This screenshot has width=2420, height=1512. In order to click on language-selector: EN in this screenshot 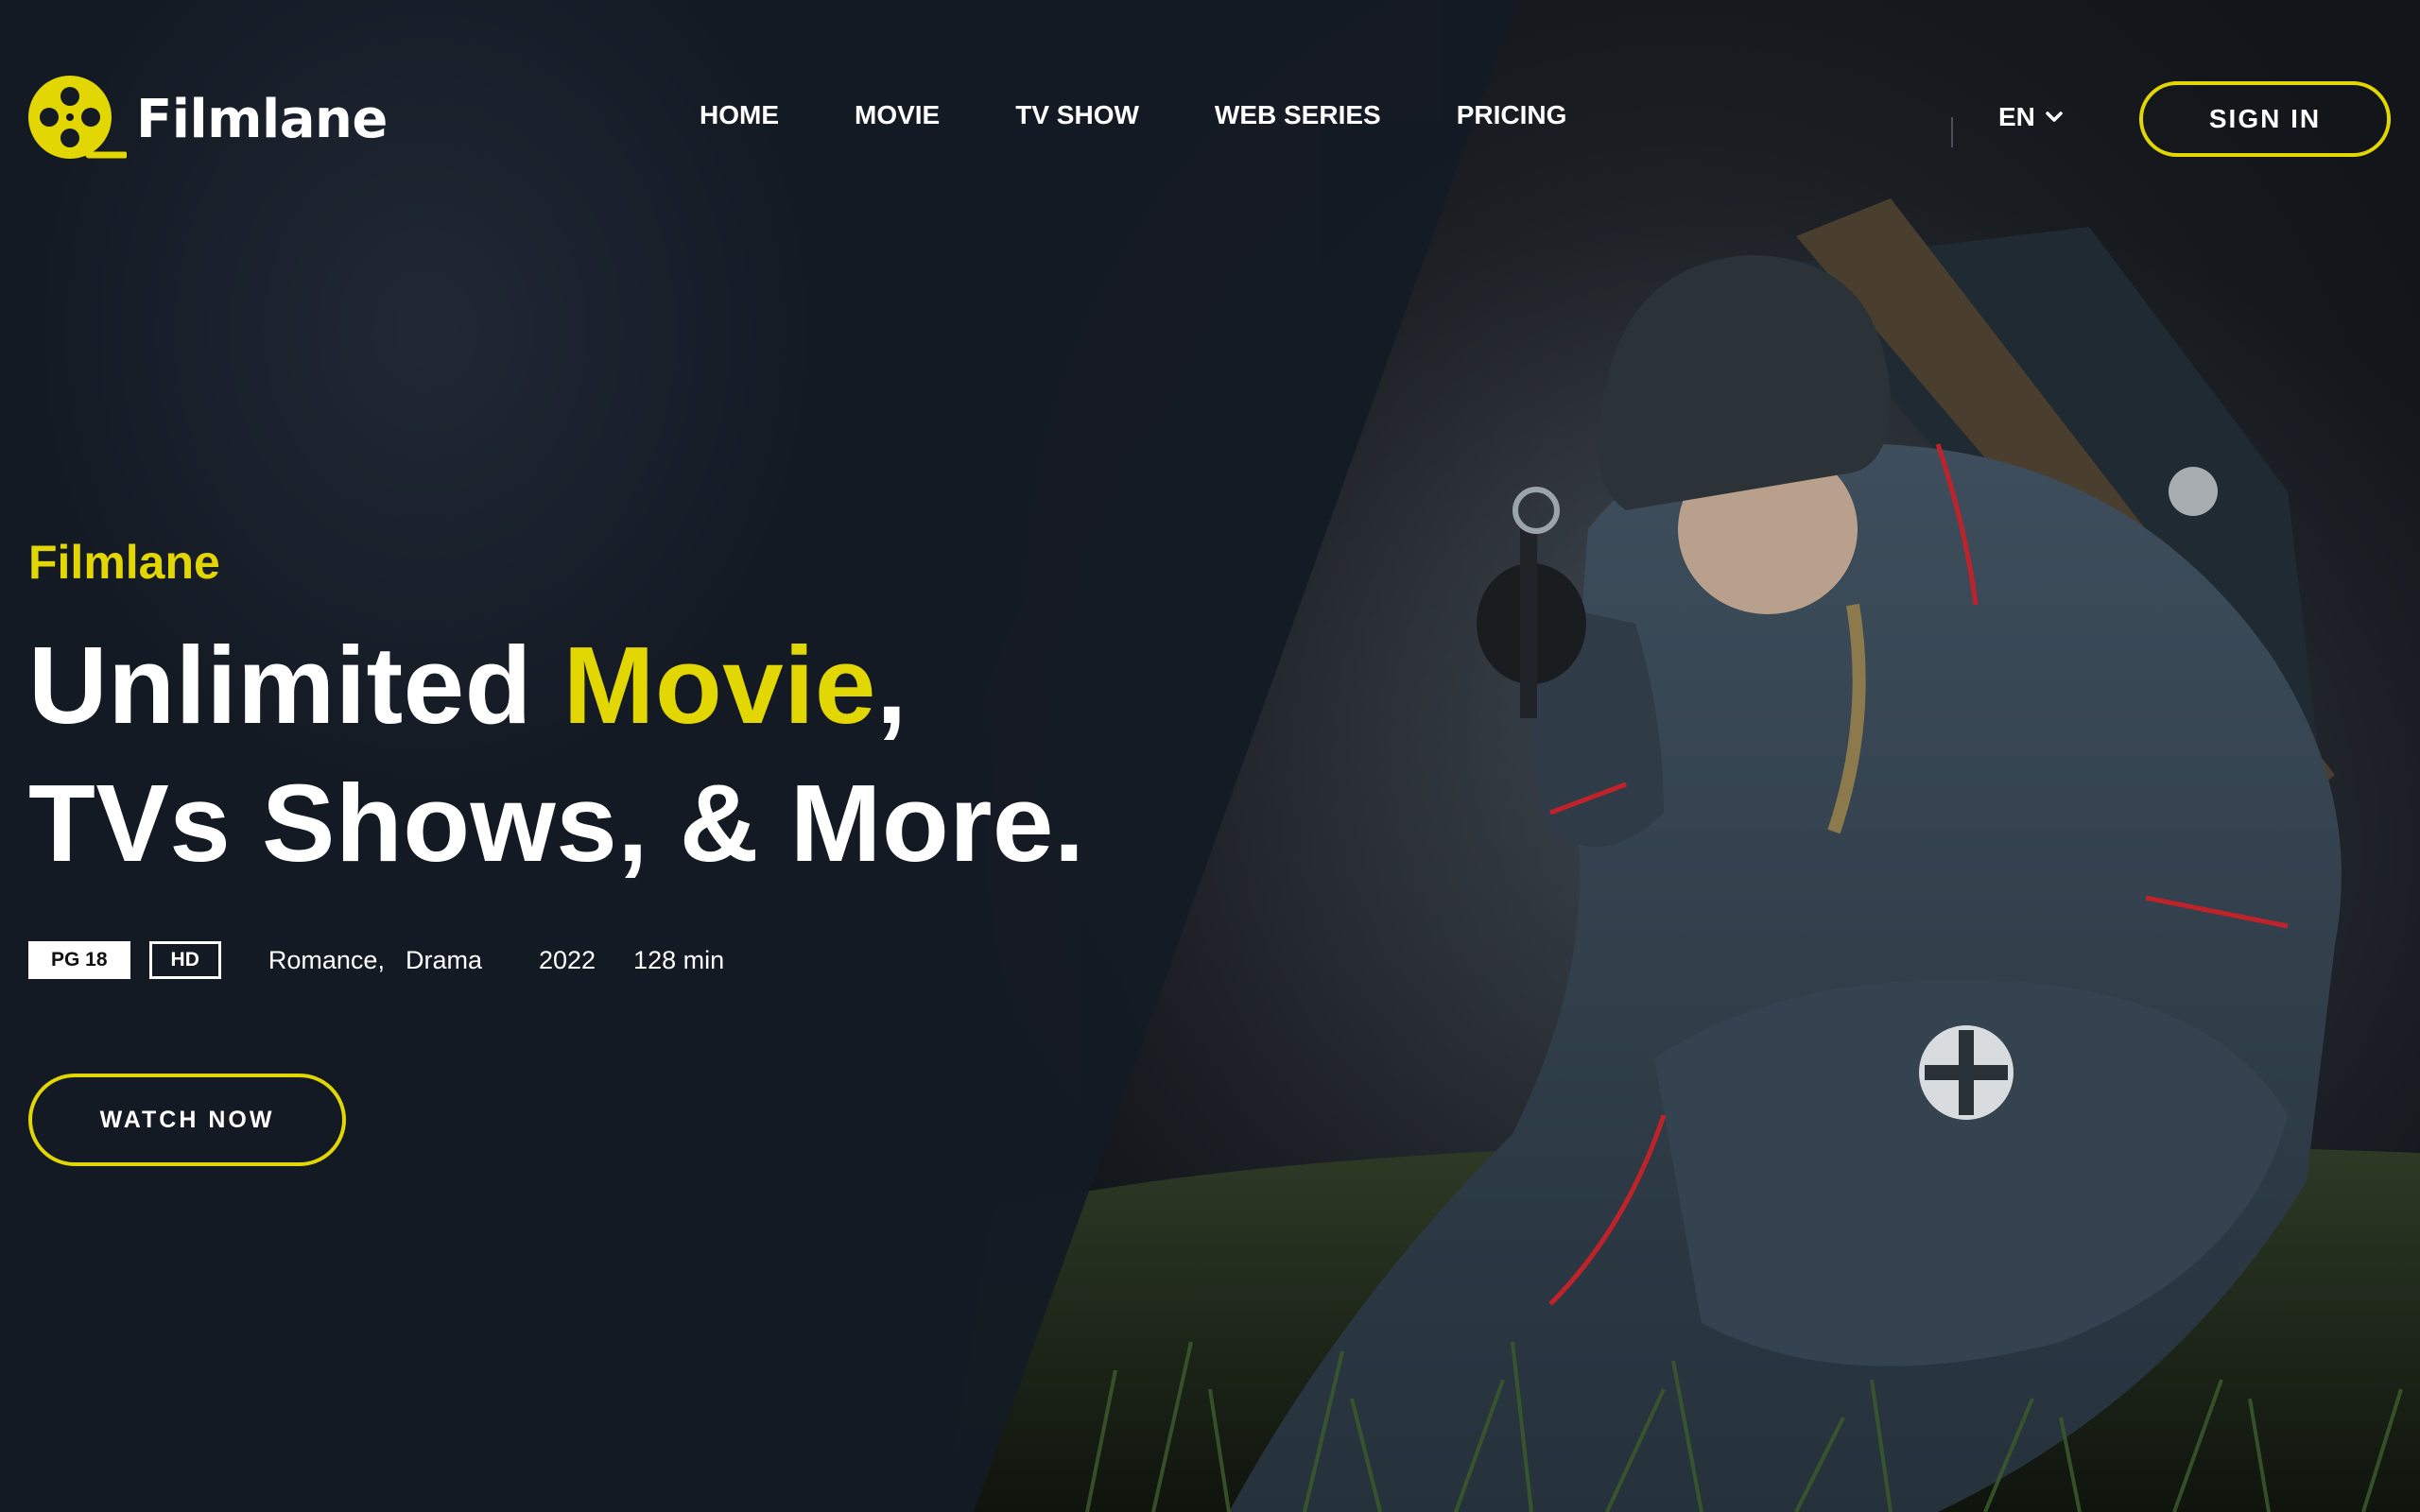, I will do `click(2031, 117)`.